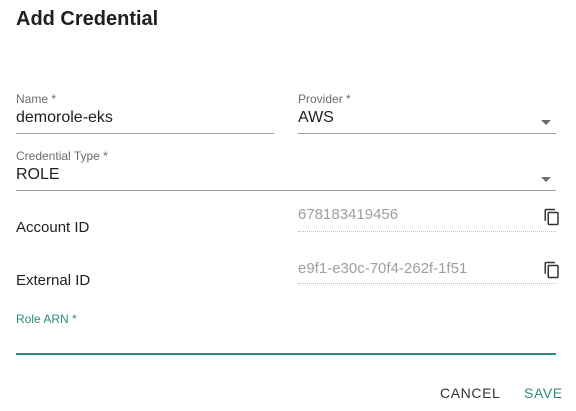 This screenshot has height=411, width=576. What do you see at coordinates (427, 219) in the screenshot?
I see `account-id-field: 678183419456` at bounding box center [427, 219].